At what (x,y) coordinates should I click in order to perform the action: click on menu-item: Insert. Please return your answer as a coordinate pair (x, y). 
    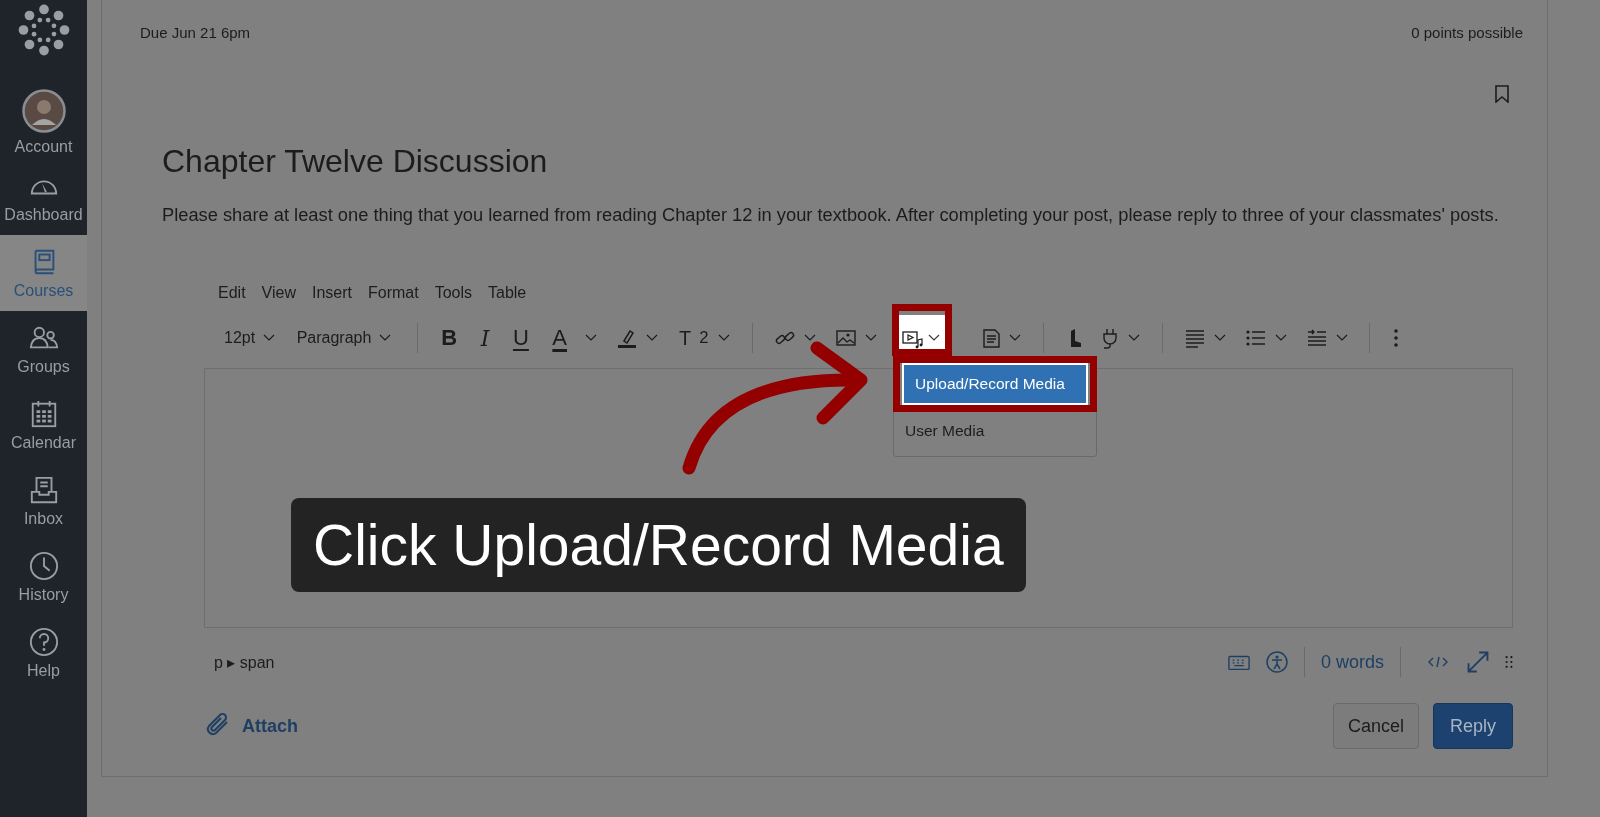
    Looking at the image, I should click on (331, 293).